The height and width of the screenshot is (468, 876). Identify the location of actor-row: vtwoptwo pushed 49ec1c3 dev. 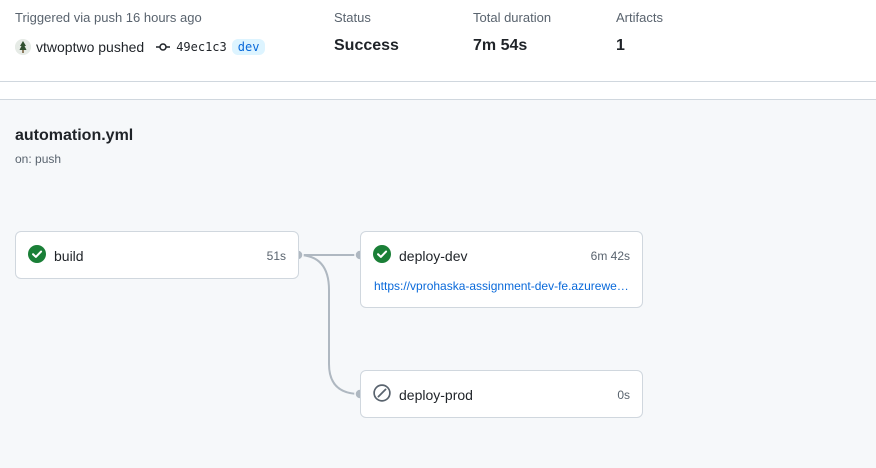
(140, 47).